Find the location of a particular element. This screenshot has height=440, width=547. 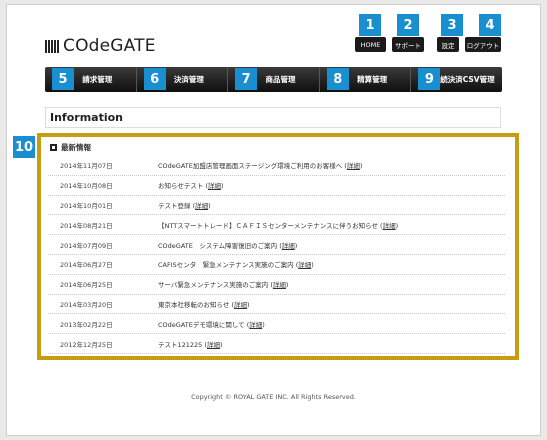

news-title-text: COdeGATE加盟店管理画面ステージング環境ご利用のお客様へ is located at coordinates (250, 166).